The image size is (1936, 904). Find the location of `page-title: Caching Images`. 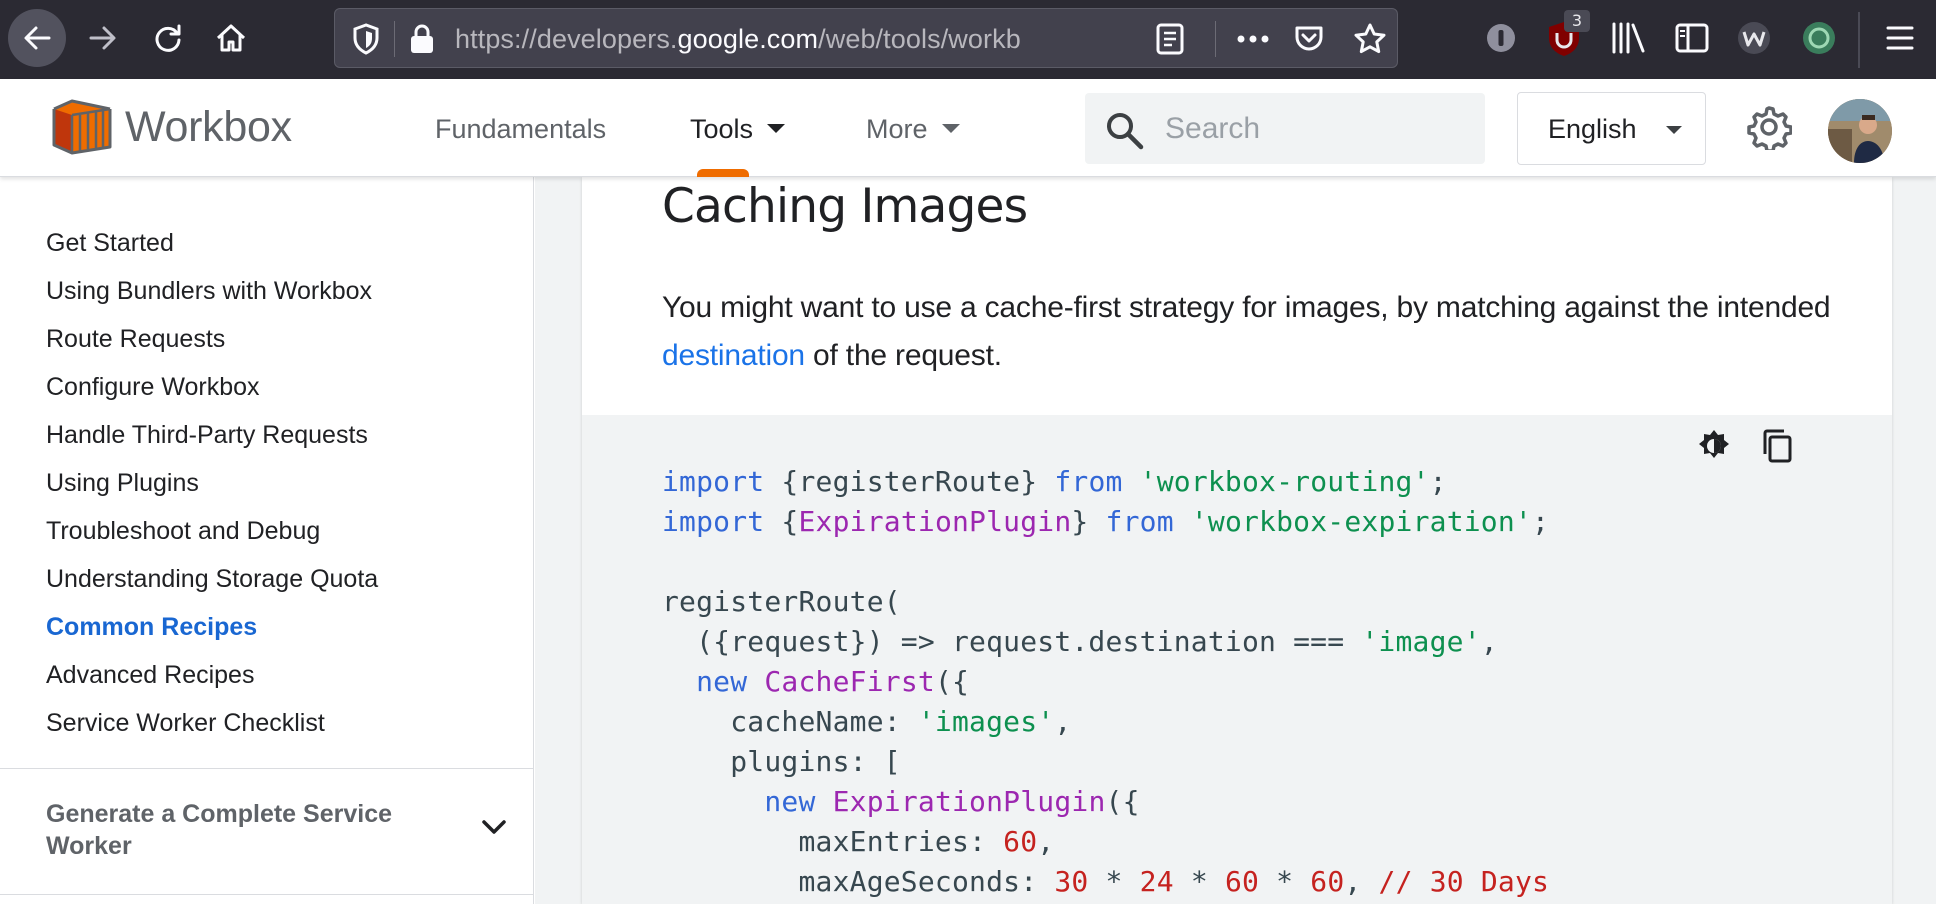

page-title: Caching Images is located at coordinates (845, 206).